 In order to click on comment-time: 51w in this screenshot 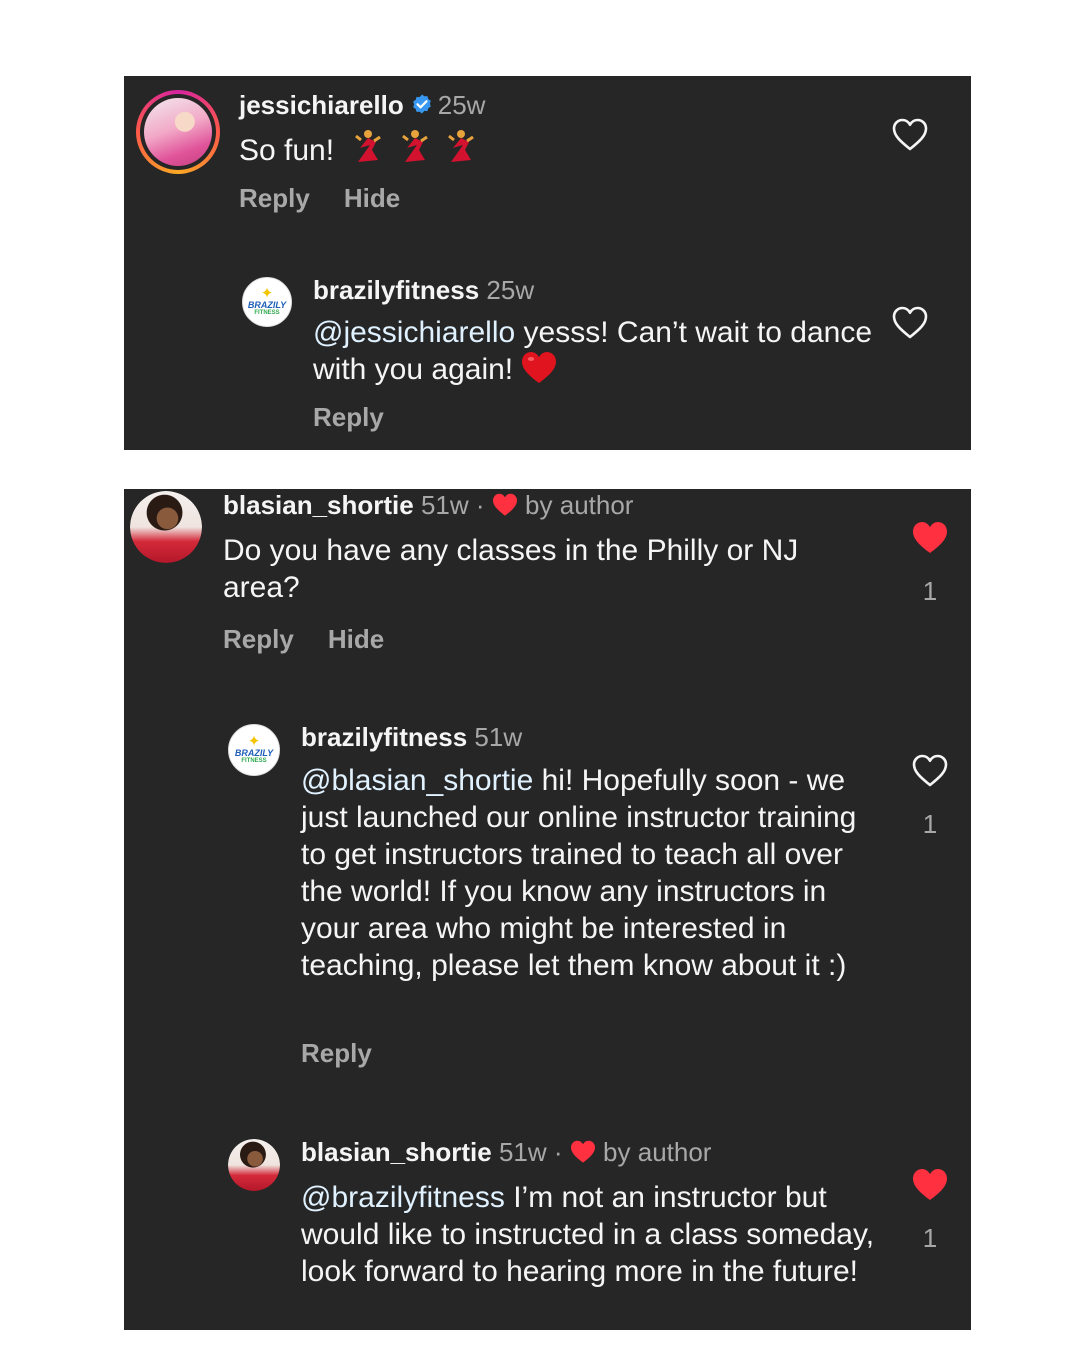, I will do `click(444, 505)`.